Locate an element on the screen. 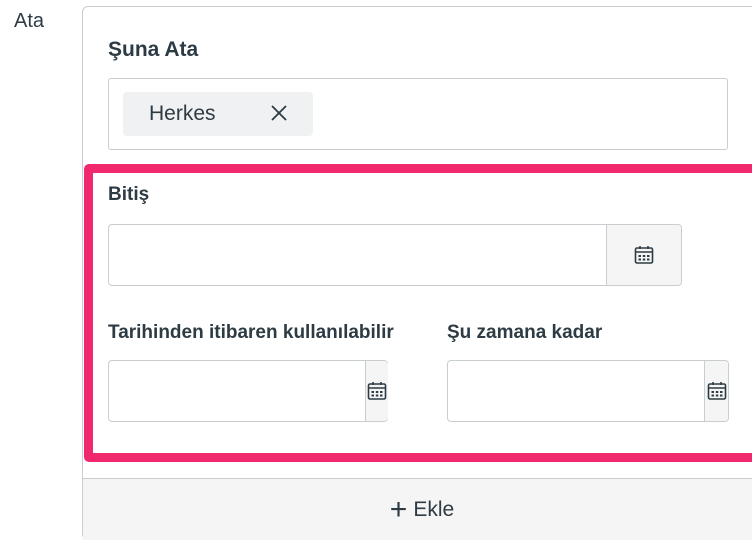 This screenshot has width=752, height=540. due-date-calendar-button is located at coordinates (643, 255).